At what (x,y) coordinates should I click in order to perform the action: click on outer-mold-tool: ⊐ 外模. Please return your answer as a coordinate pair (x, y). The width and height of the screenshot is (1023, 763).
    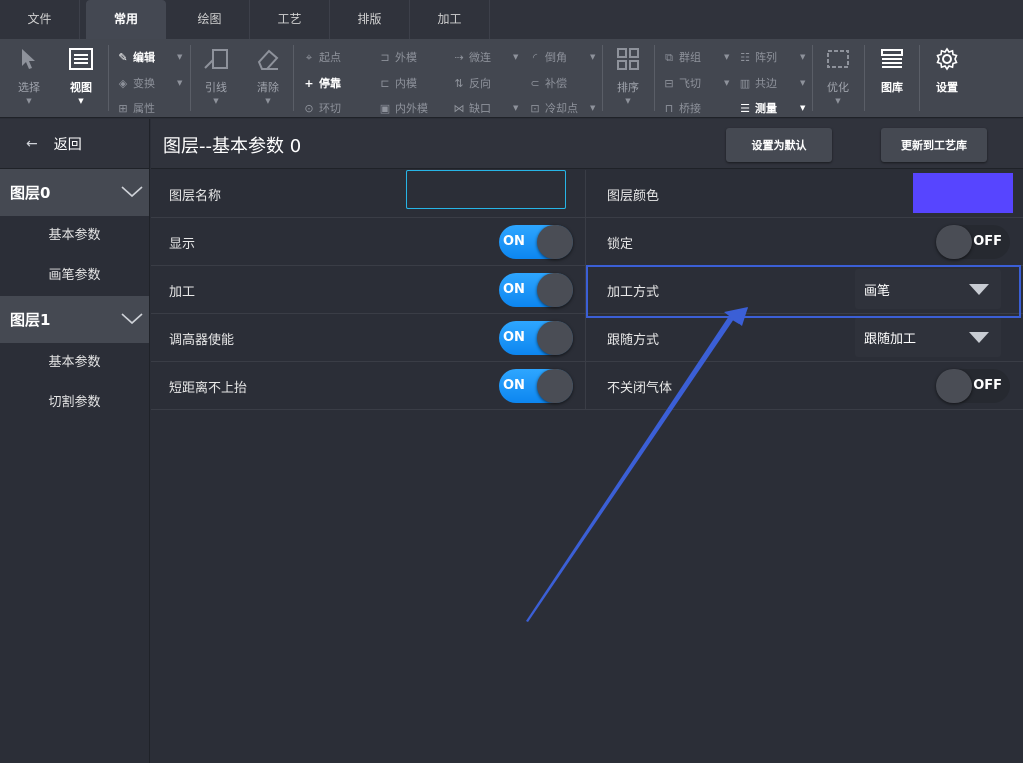
    Looking at the image, I should click on (397, 57).